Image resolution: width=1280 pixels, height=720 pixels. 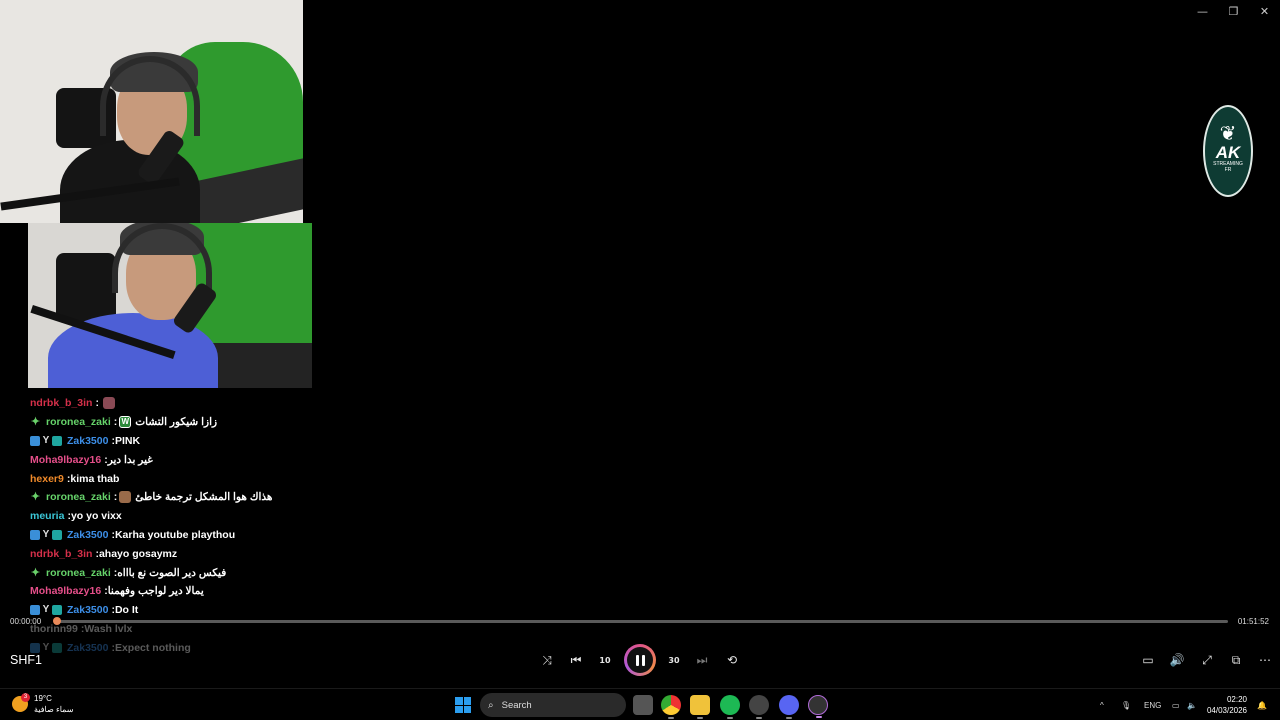 I want to click on seek-thumb, so click(x=57, y=621).